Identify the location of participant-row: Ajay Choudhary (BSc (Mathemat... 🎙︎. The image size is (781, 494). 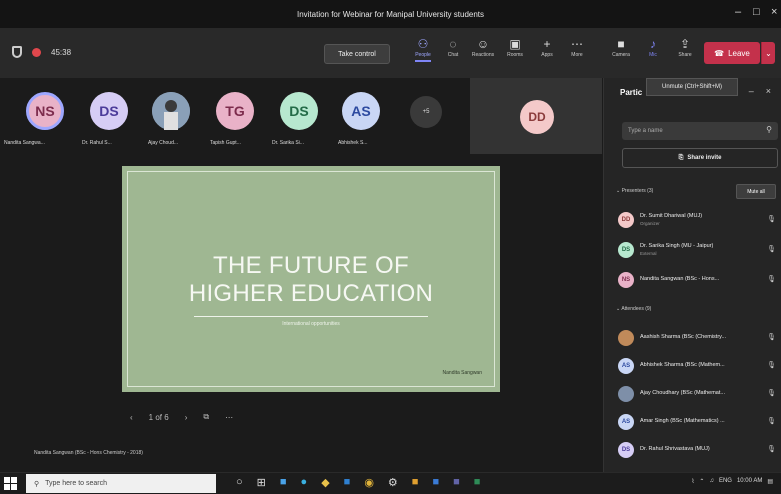
(699, 396).